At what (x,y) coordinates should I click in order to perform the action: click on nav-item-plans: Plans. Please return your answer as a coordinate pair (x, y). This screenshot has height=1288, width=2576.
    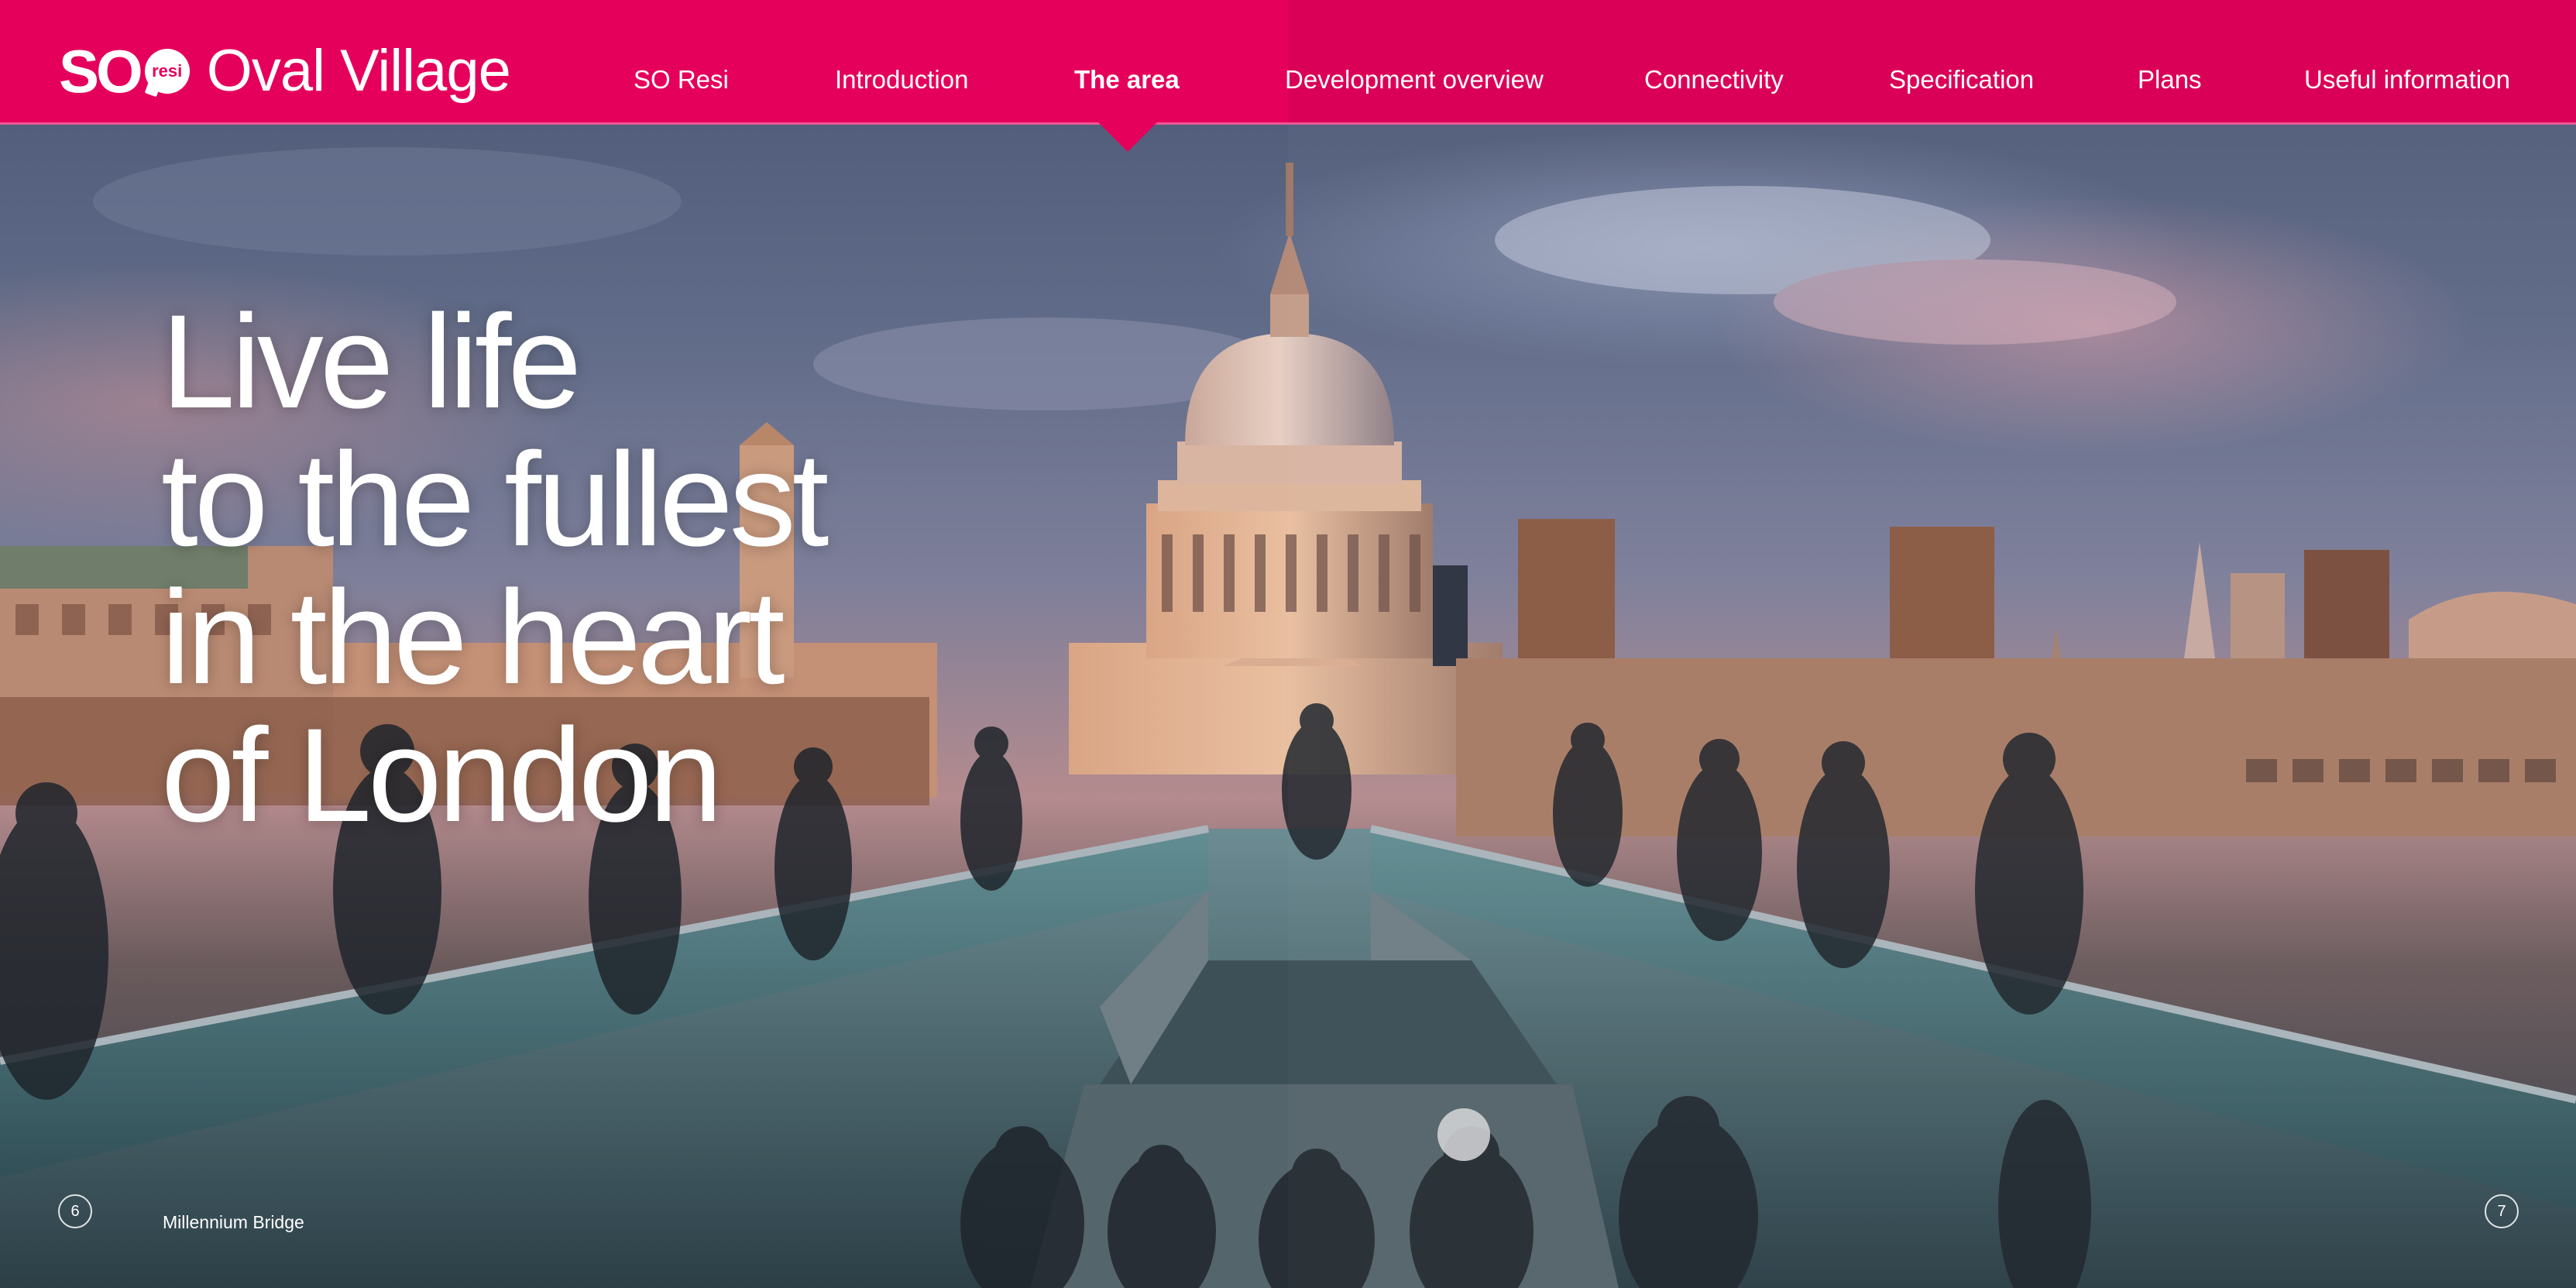
    Looking at the image, I should click on (2170, 79).